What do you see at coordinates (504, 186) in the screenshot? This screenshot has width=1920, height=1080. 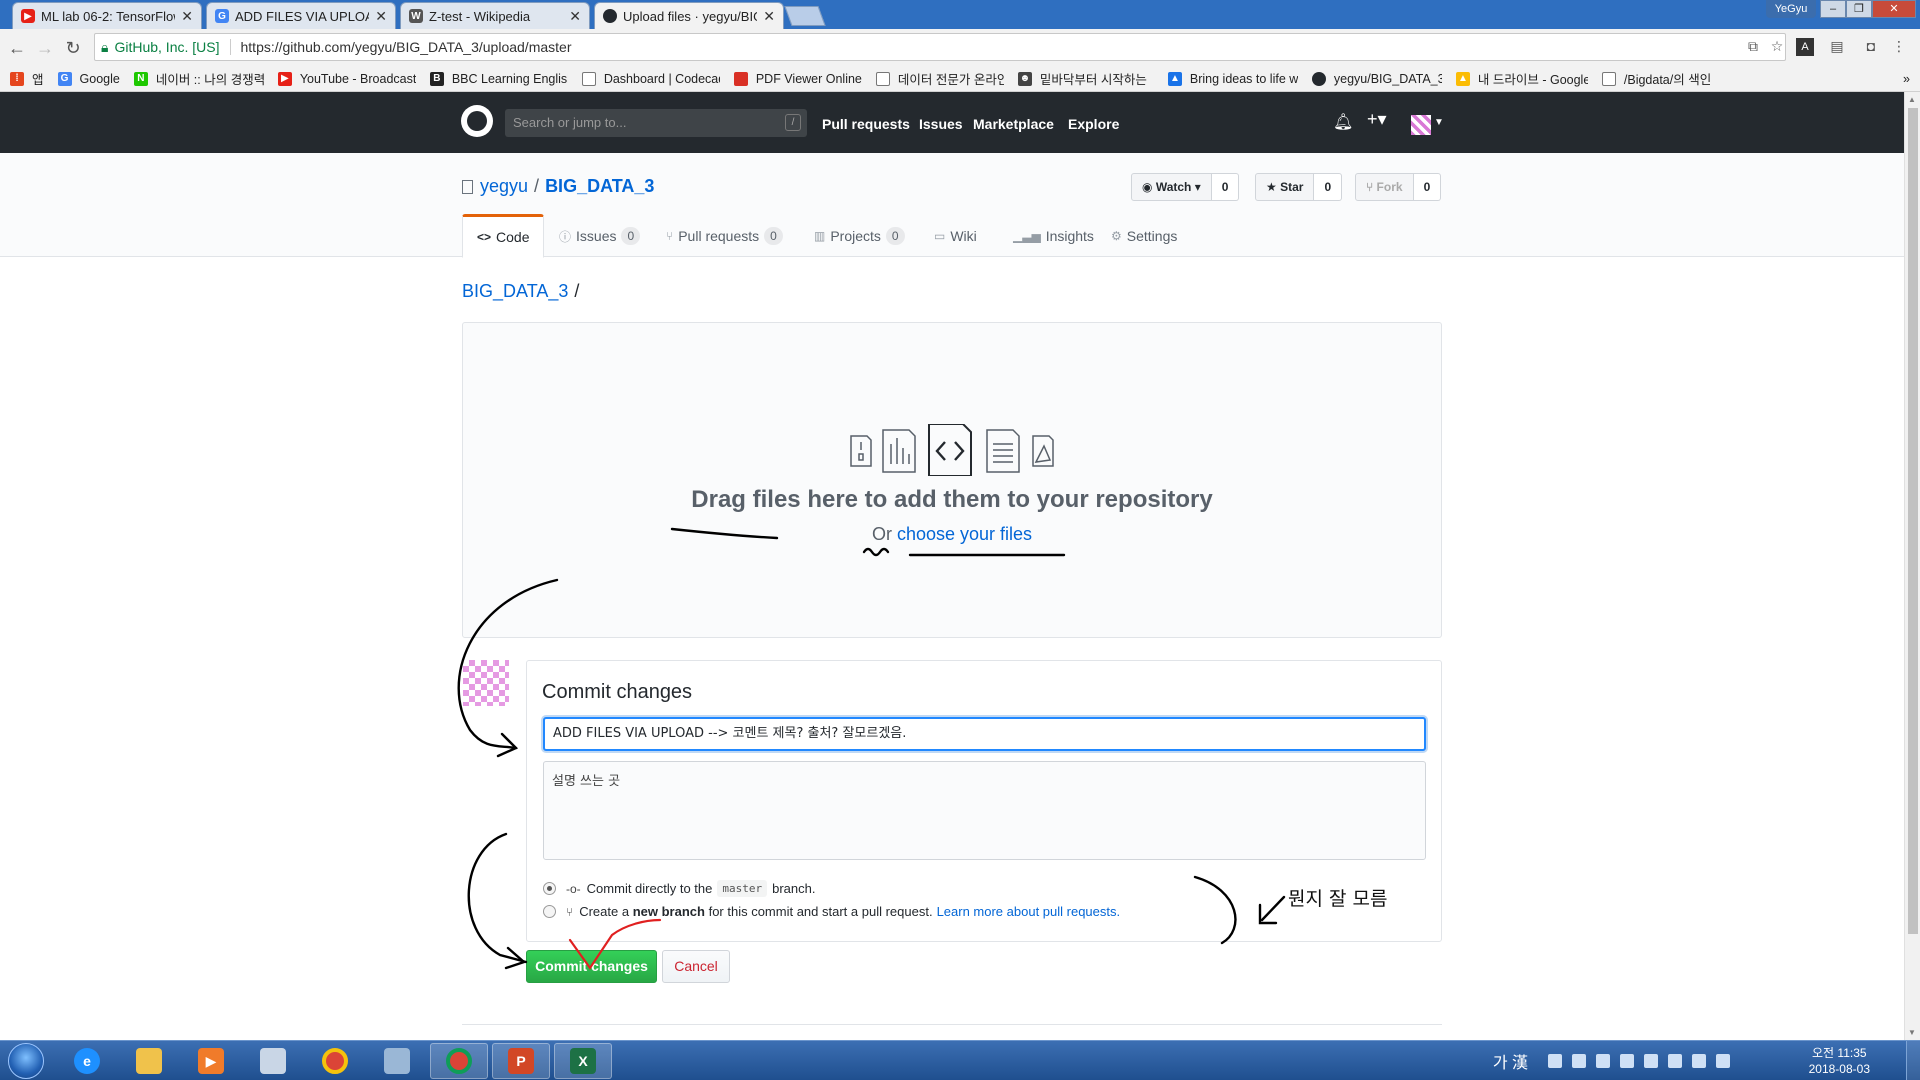 I see `repo-owner-link: yegyu` at bounding box center [504, 186].